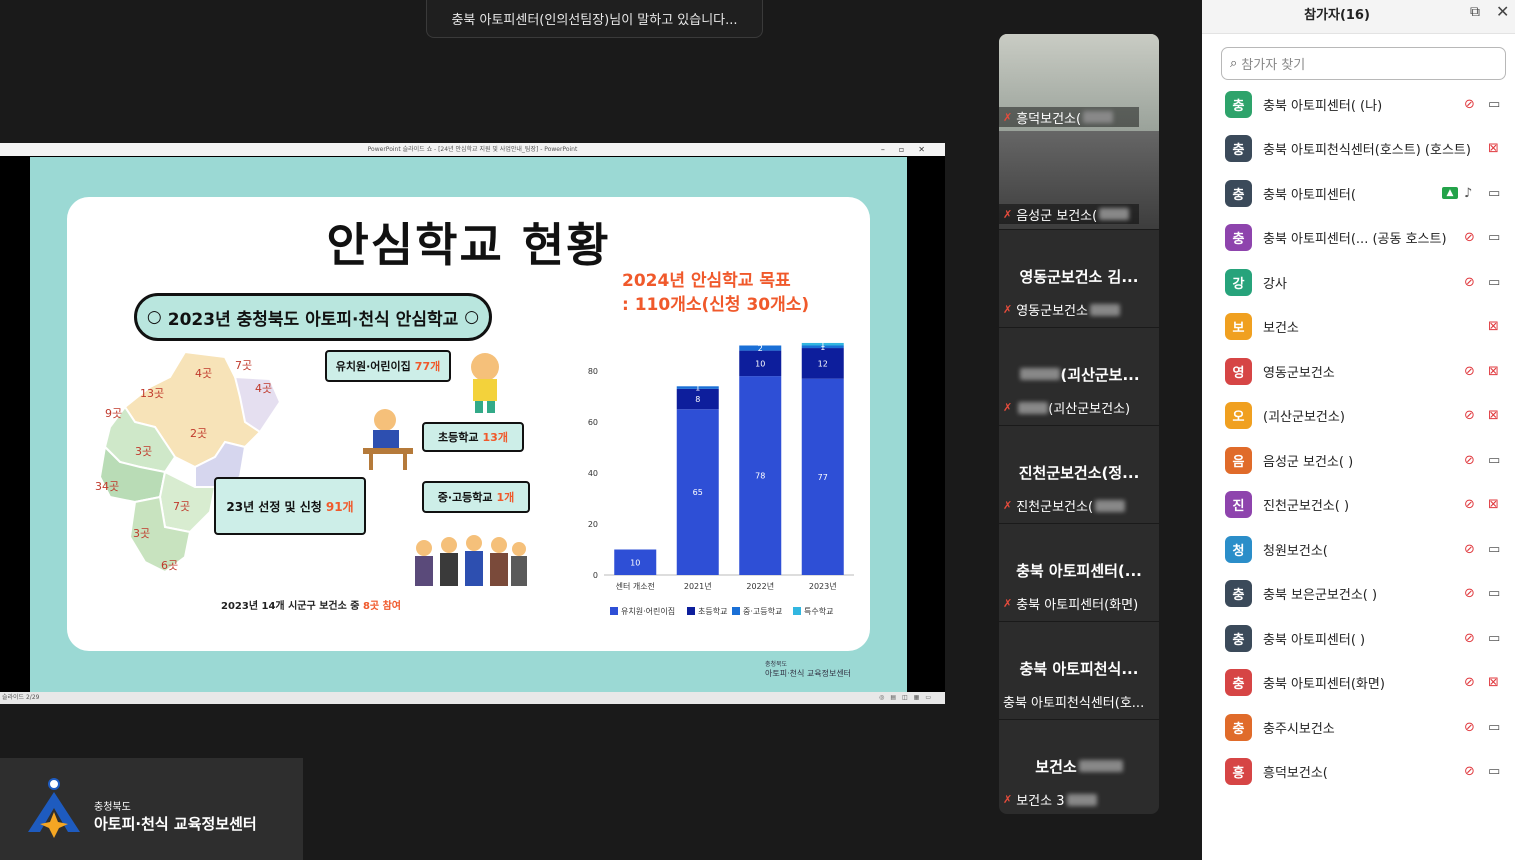 The image size is (1515, 860). I want to click on participant-name: 강사, so click(1275, 284).